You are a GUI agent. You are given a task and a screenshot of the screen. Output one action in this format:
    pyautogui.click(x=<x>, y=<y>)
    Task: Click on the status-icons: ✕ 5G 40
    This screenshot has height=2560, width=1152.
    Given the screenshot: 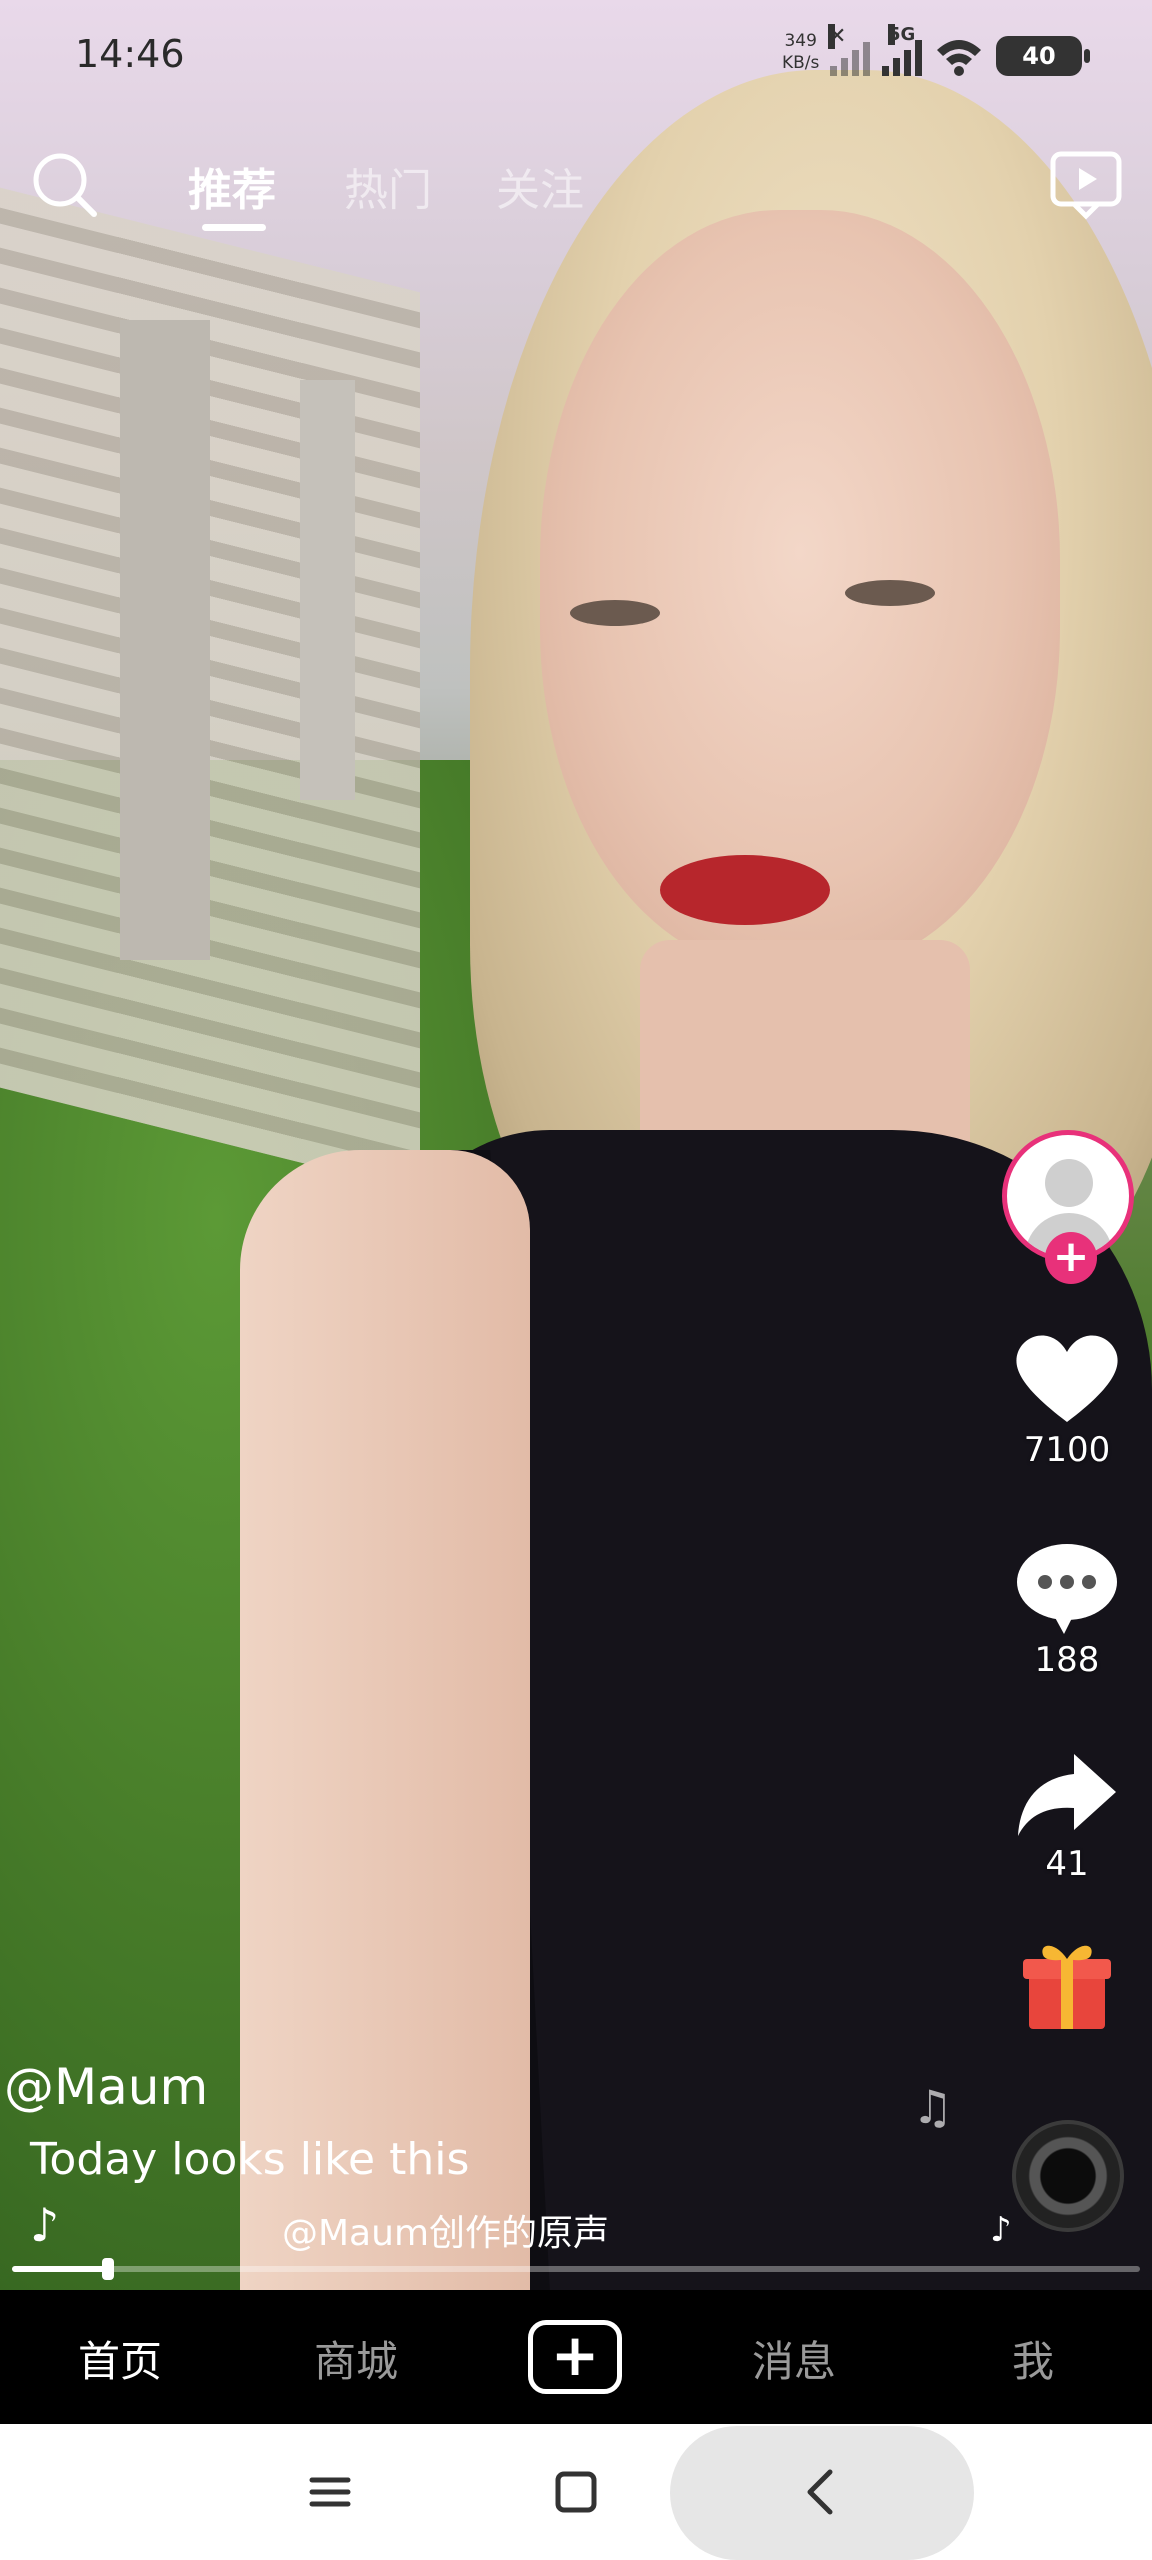 What is the action you would take?
    pyautogui.click(x=959, y=50)
    